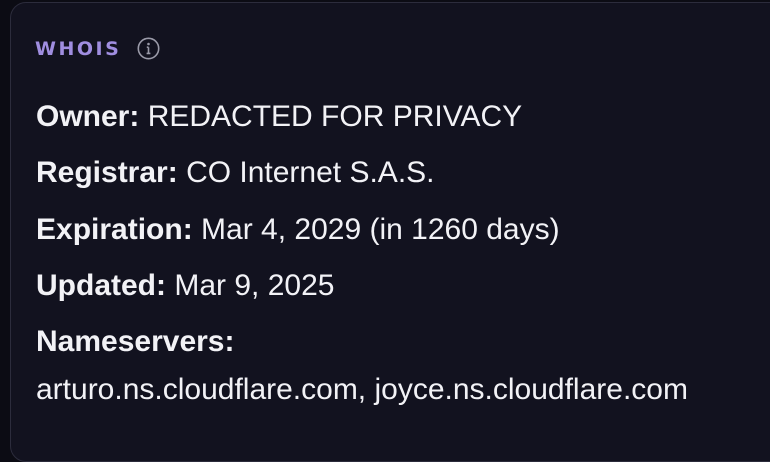 The width and height of the screenshot is (770, 462). What do you see at coordinates (78, 48) in the screenshot?
I see `card-title: WHOIS` at bounding box center [78, 48].